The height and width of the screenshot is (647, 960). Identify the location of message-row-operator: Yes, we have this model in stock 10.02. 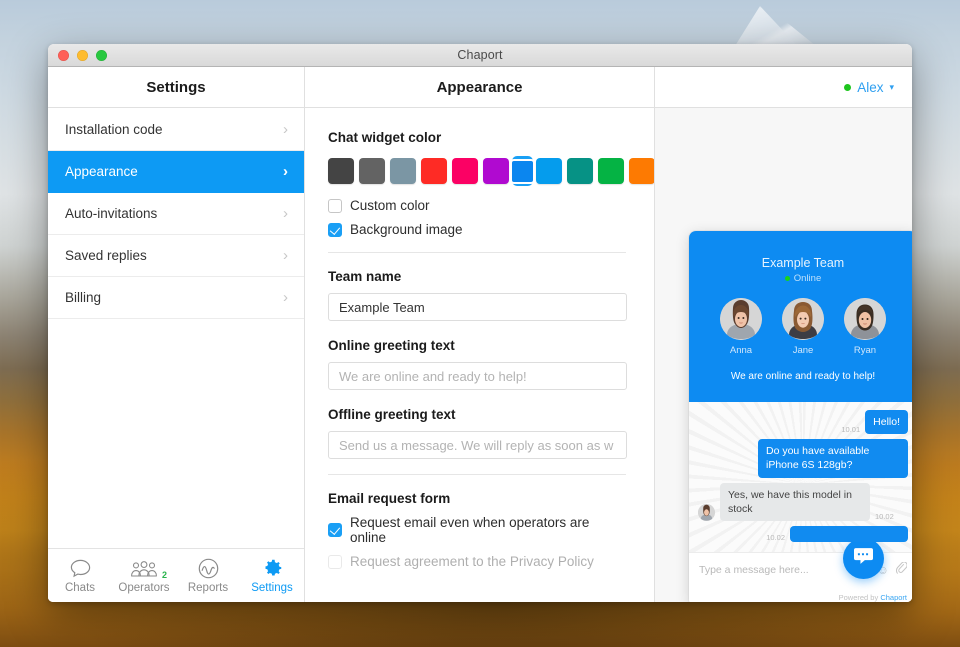
(803, 501).